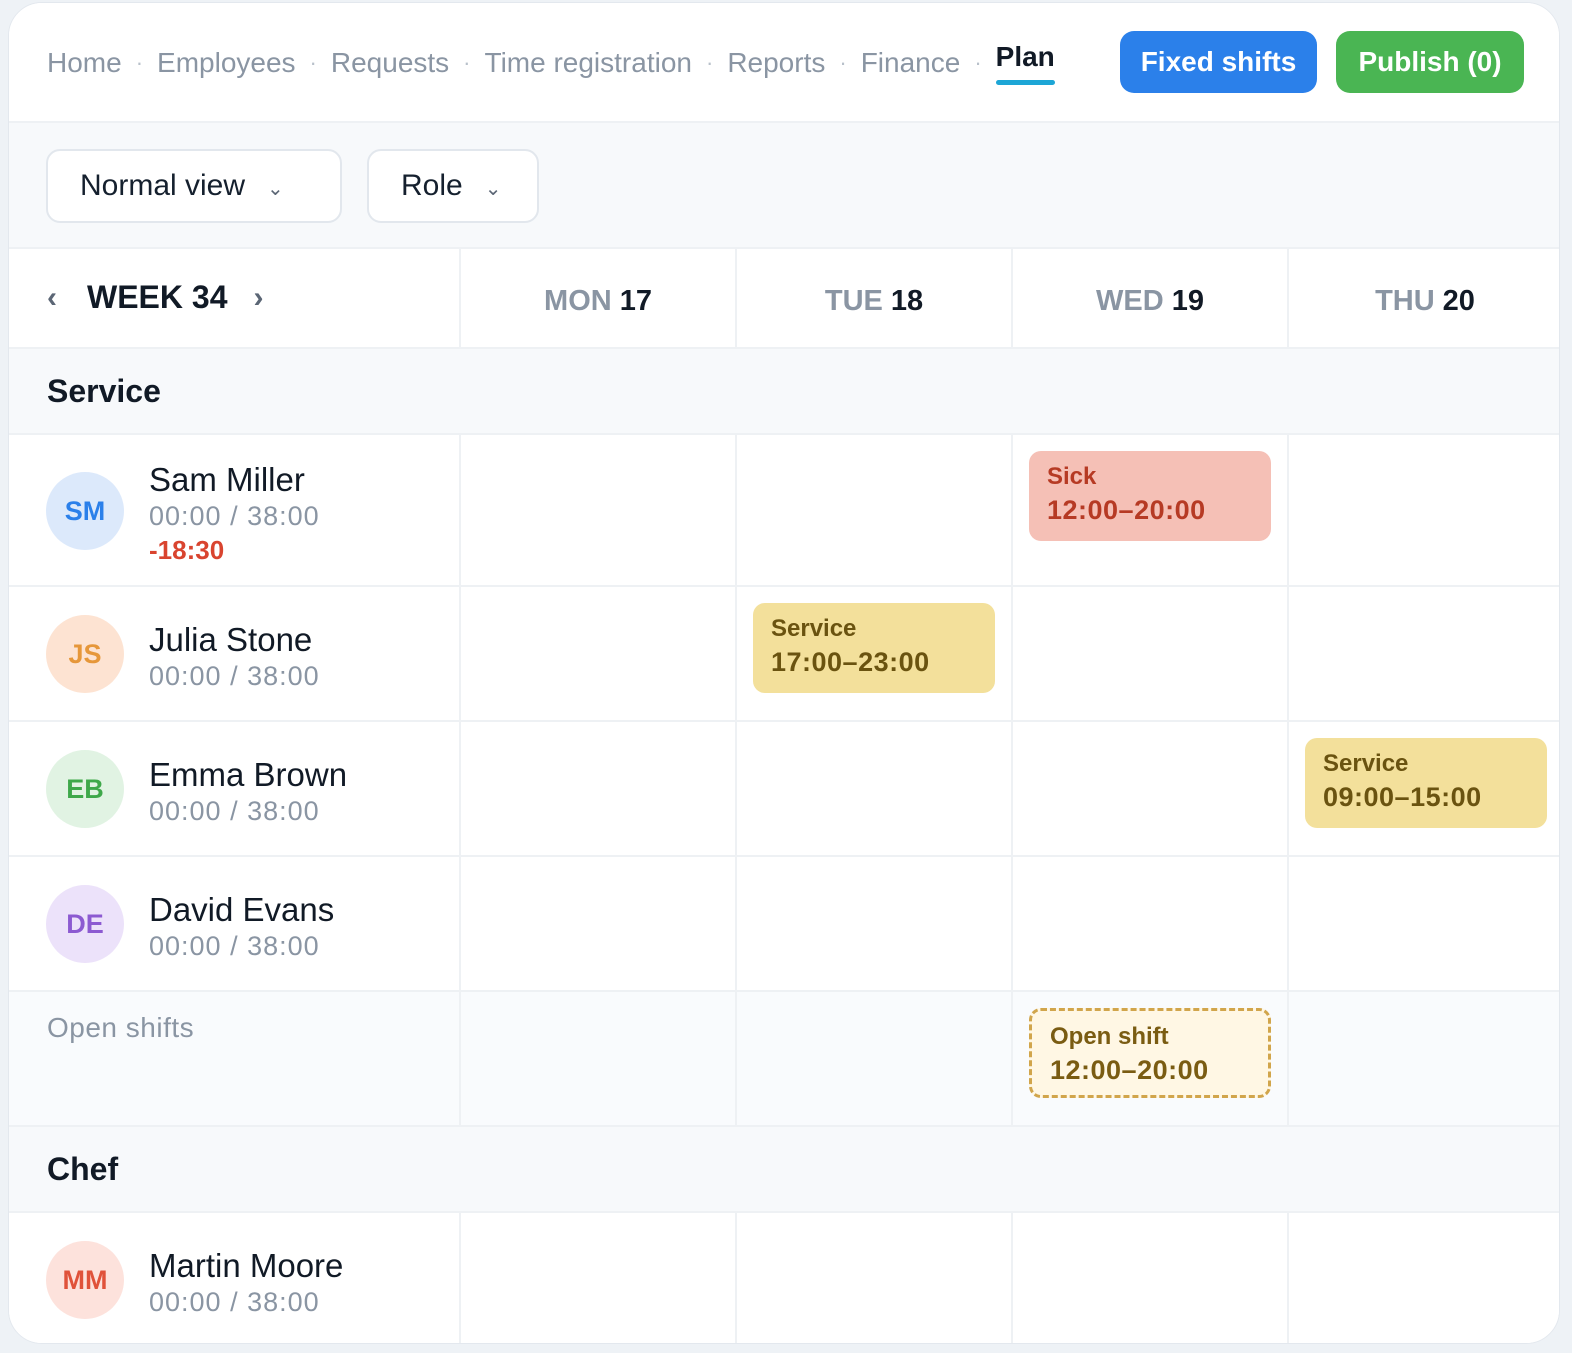 The width and height of the screenshot is (1572, 1353). Describe the element at coordinates (187, 550) in the screenshot. I see `employee-balance: -18:30` at that location.